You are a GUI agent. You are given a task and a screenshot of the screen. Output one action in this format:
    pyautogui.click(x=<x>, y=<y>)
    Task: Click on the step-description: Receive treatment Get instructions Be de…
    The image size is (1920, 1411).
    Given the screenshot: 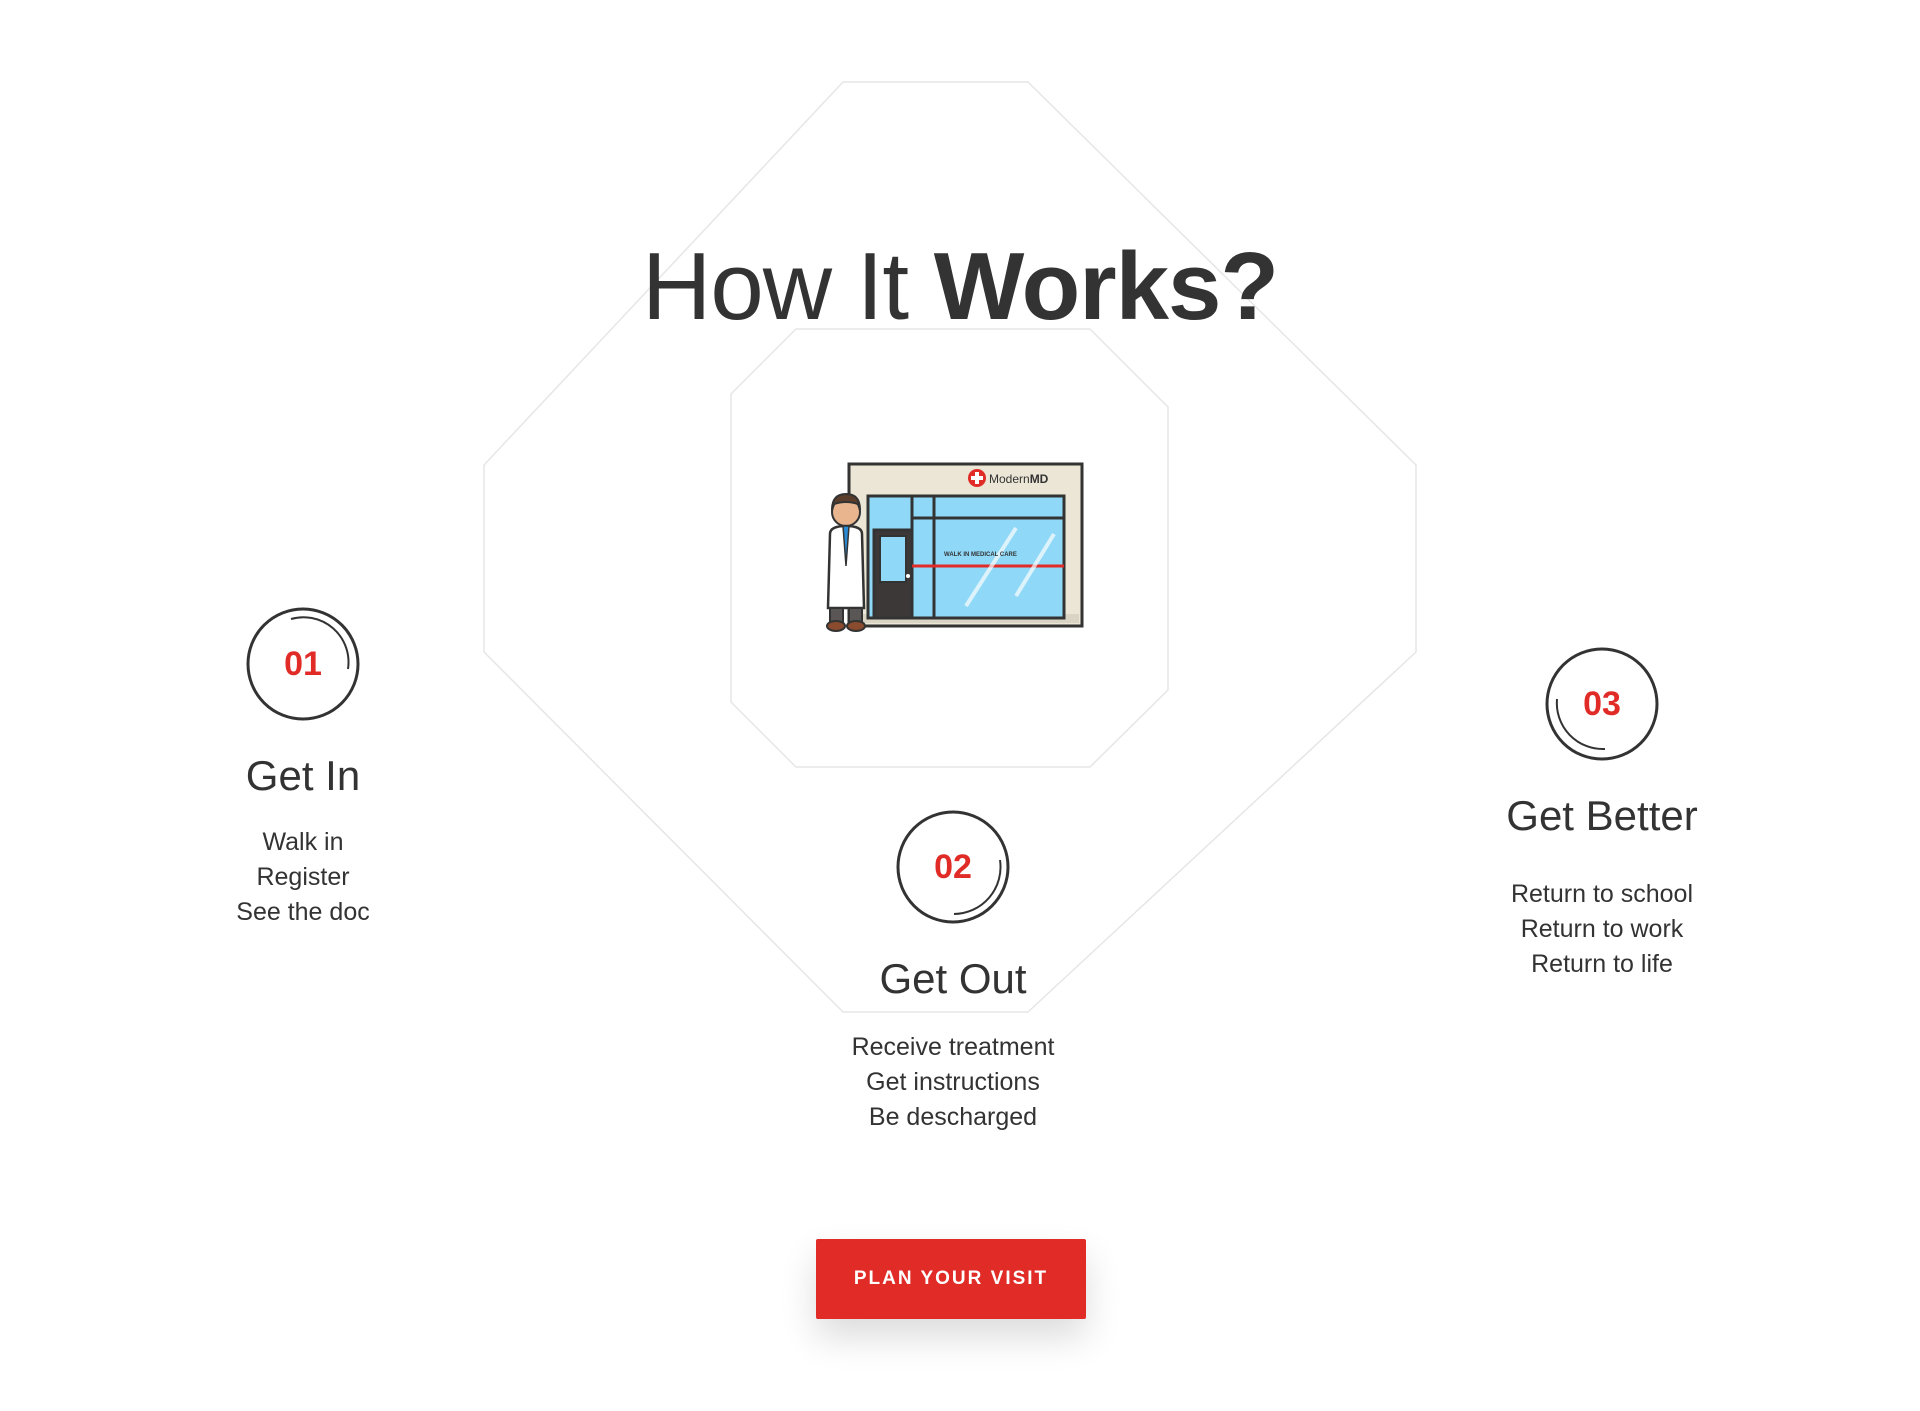 What is the action you would take?
    pyautogui.click(x=953, y=1082)
    